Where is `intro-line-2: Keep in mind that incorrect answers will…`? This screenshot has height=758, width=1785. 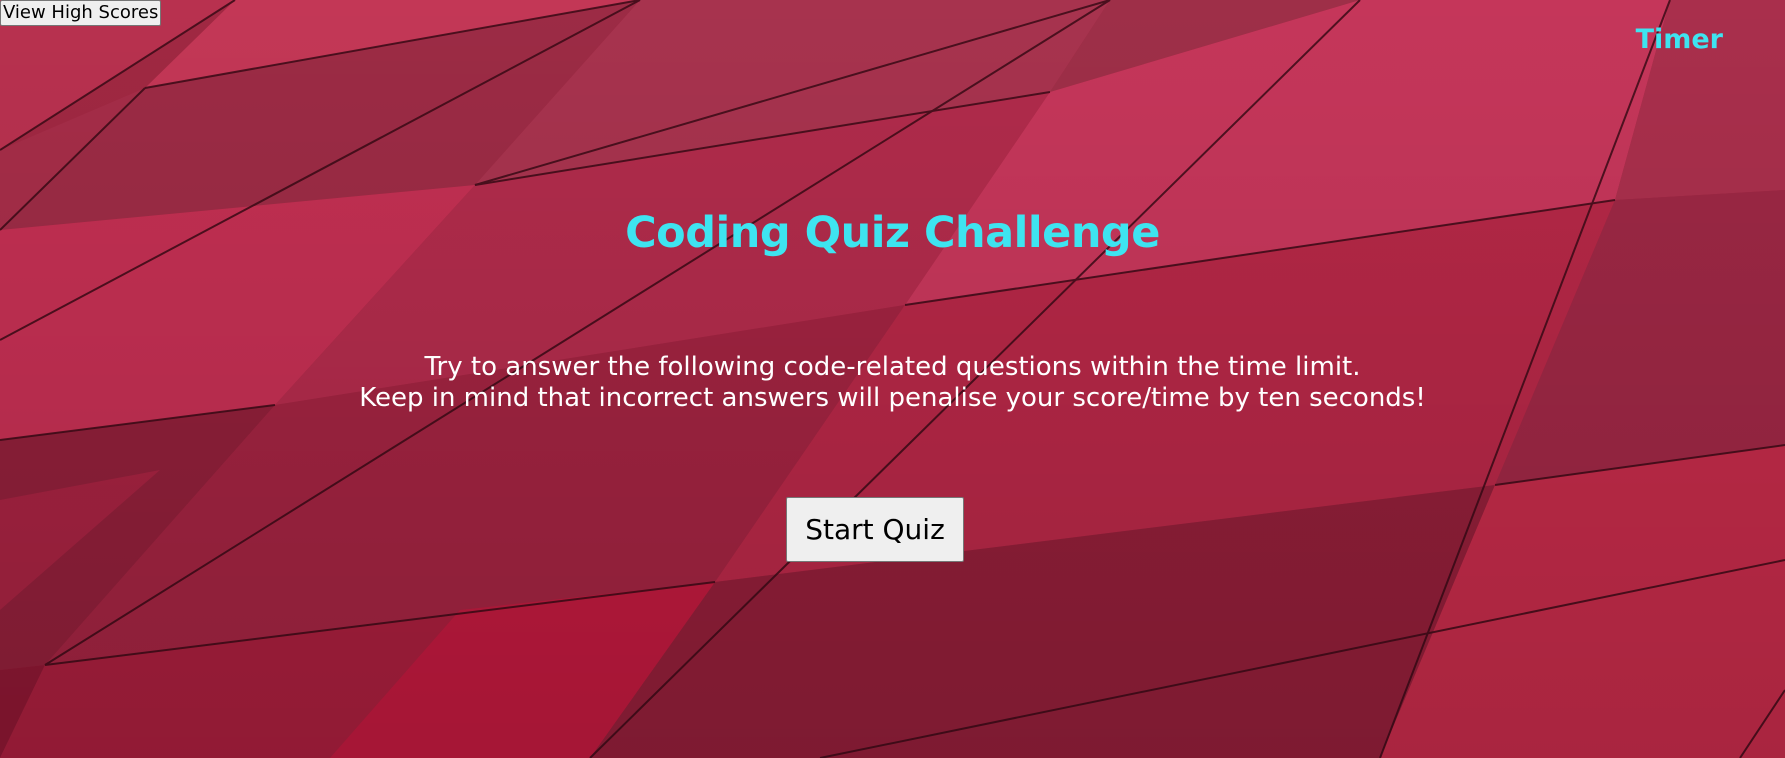 intro-line-2: Keep in mind that incorrect answers will… is located at coordinates (892, 398).